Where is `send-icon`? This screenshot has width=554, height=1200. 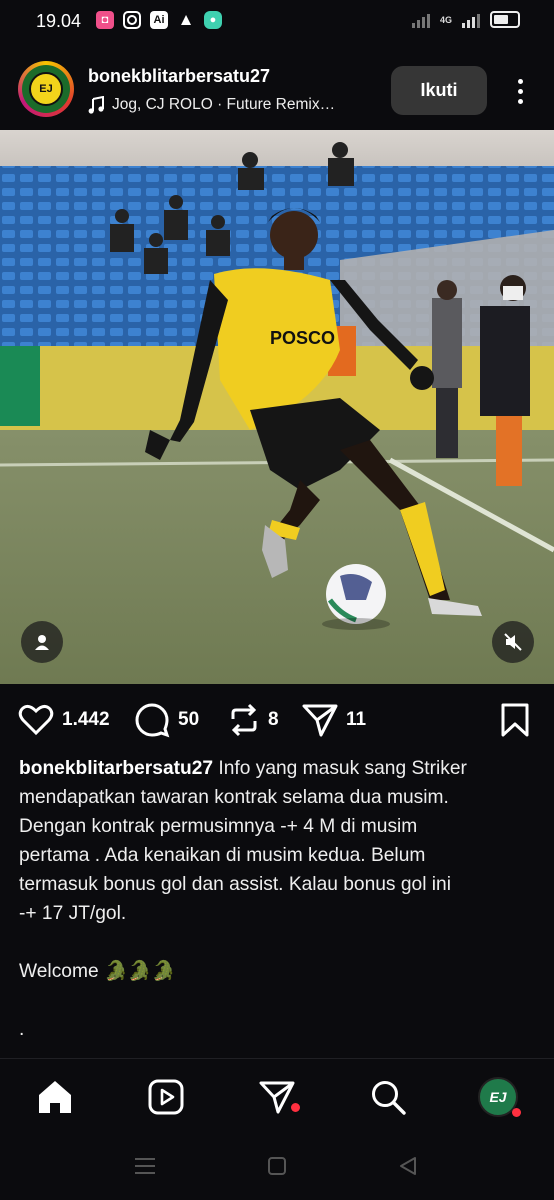 send-icon is located at coordinates (320, 720).